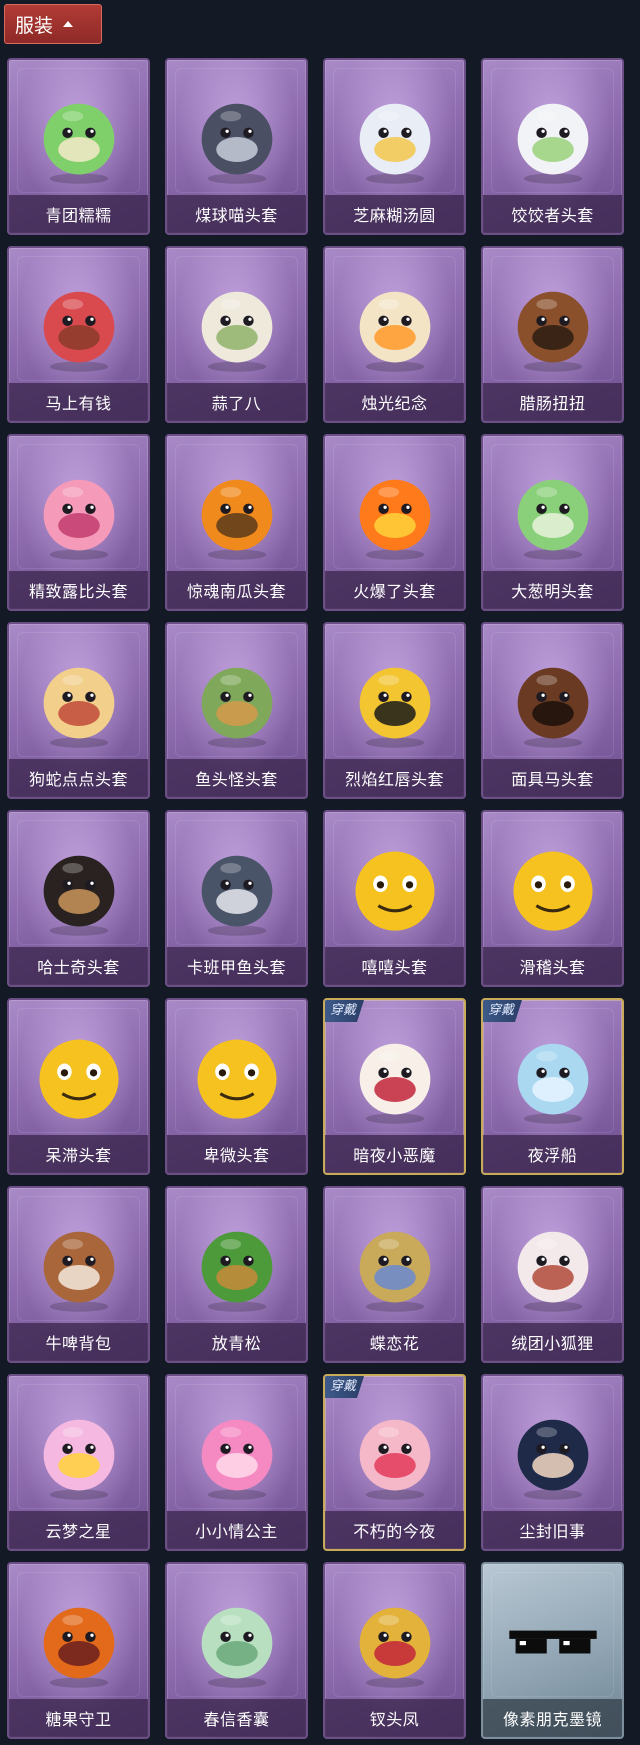 This screenshot has height=1745, width=640. What do you see at coordinates (78, 1453) in the screenshot?
I see `unicorn-star-icon` at bounding box center [78, 1453].